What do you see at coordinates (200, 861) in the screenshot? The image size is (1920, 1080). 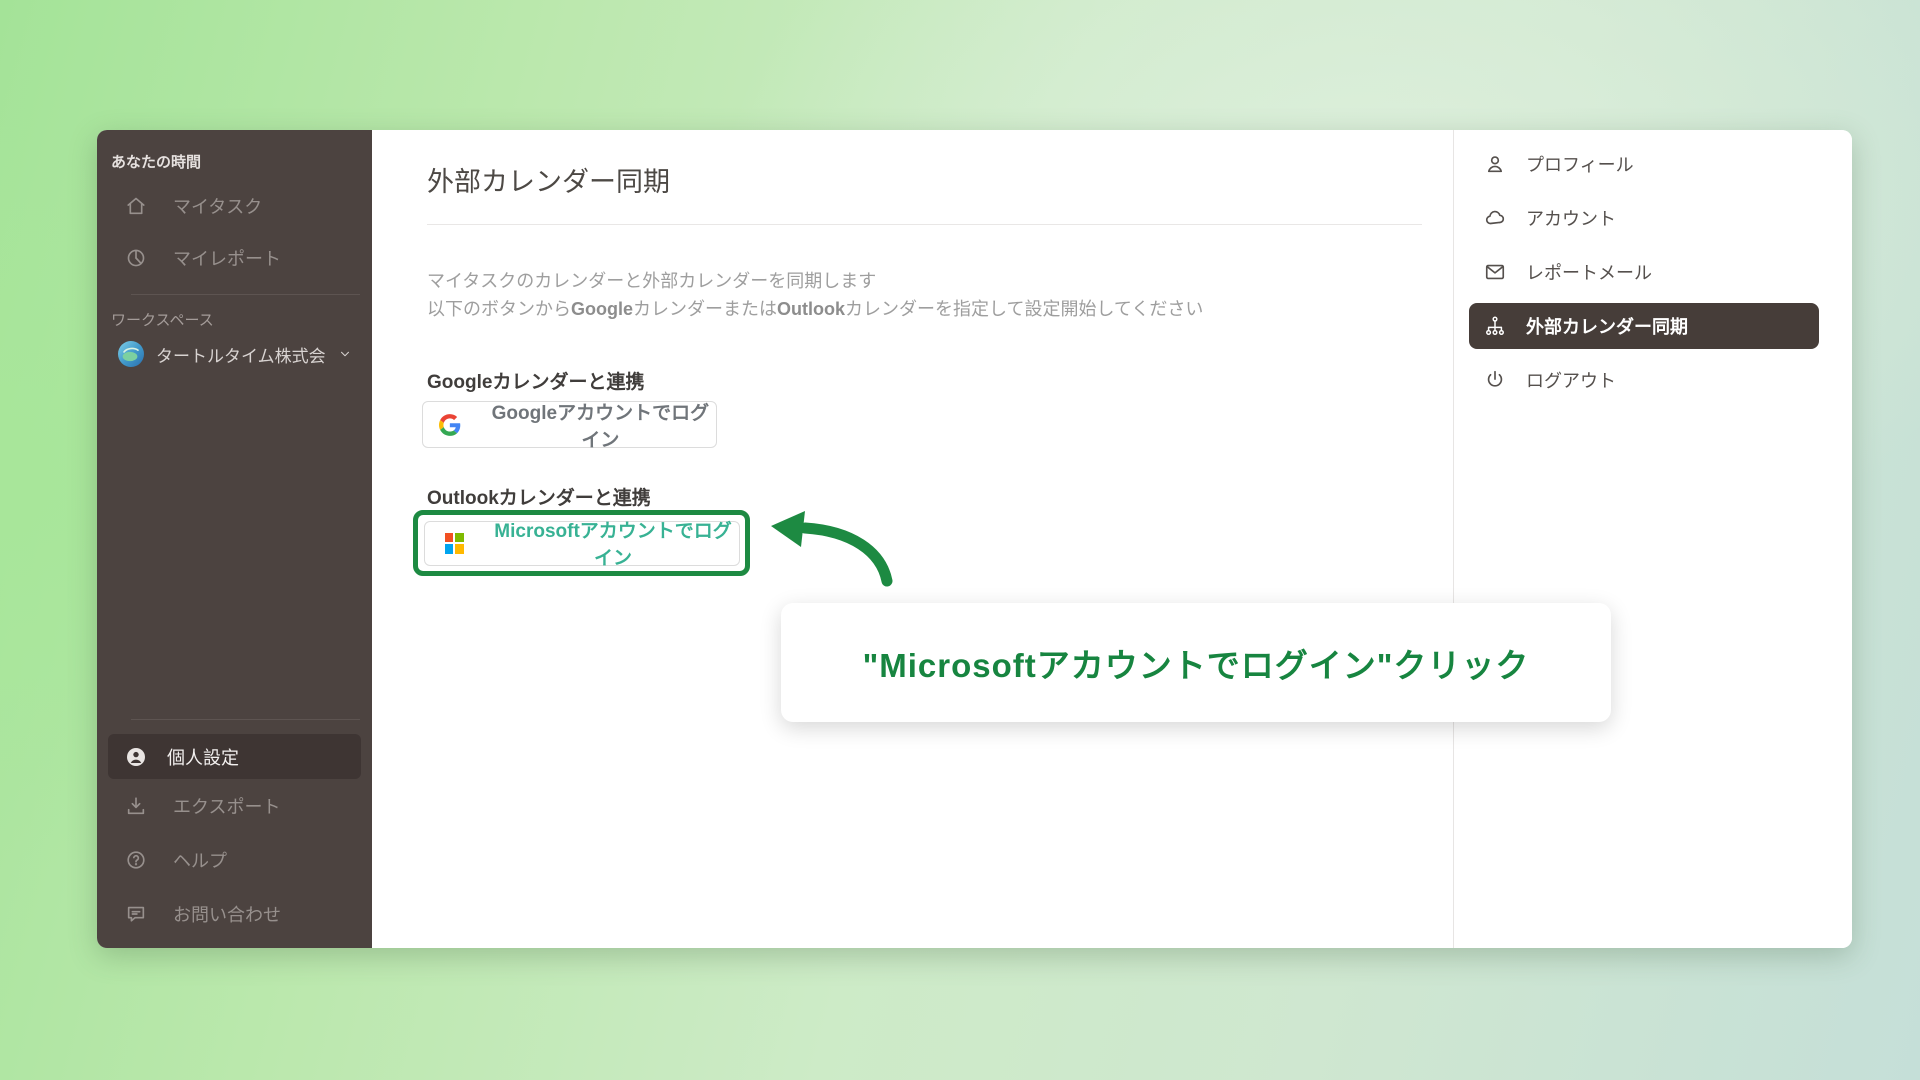 I see `sidebar-item-label: ヘルプ` at bounding box center [200, 861].